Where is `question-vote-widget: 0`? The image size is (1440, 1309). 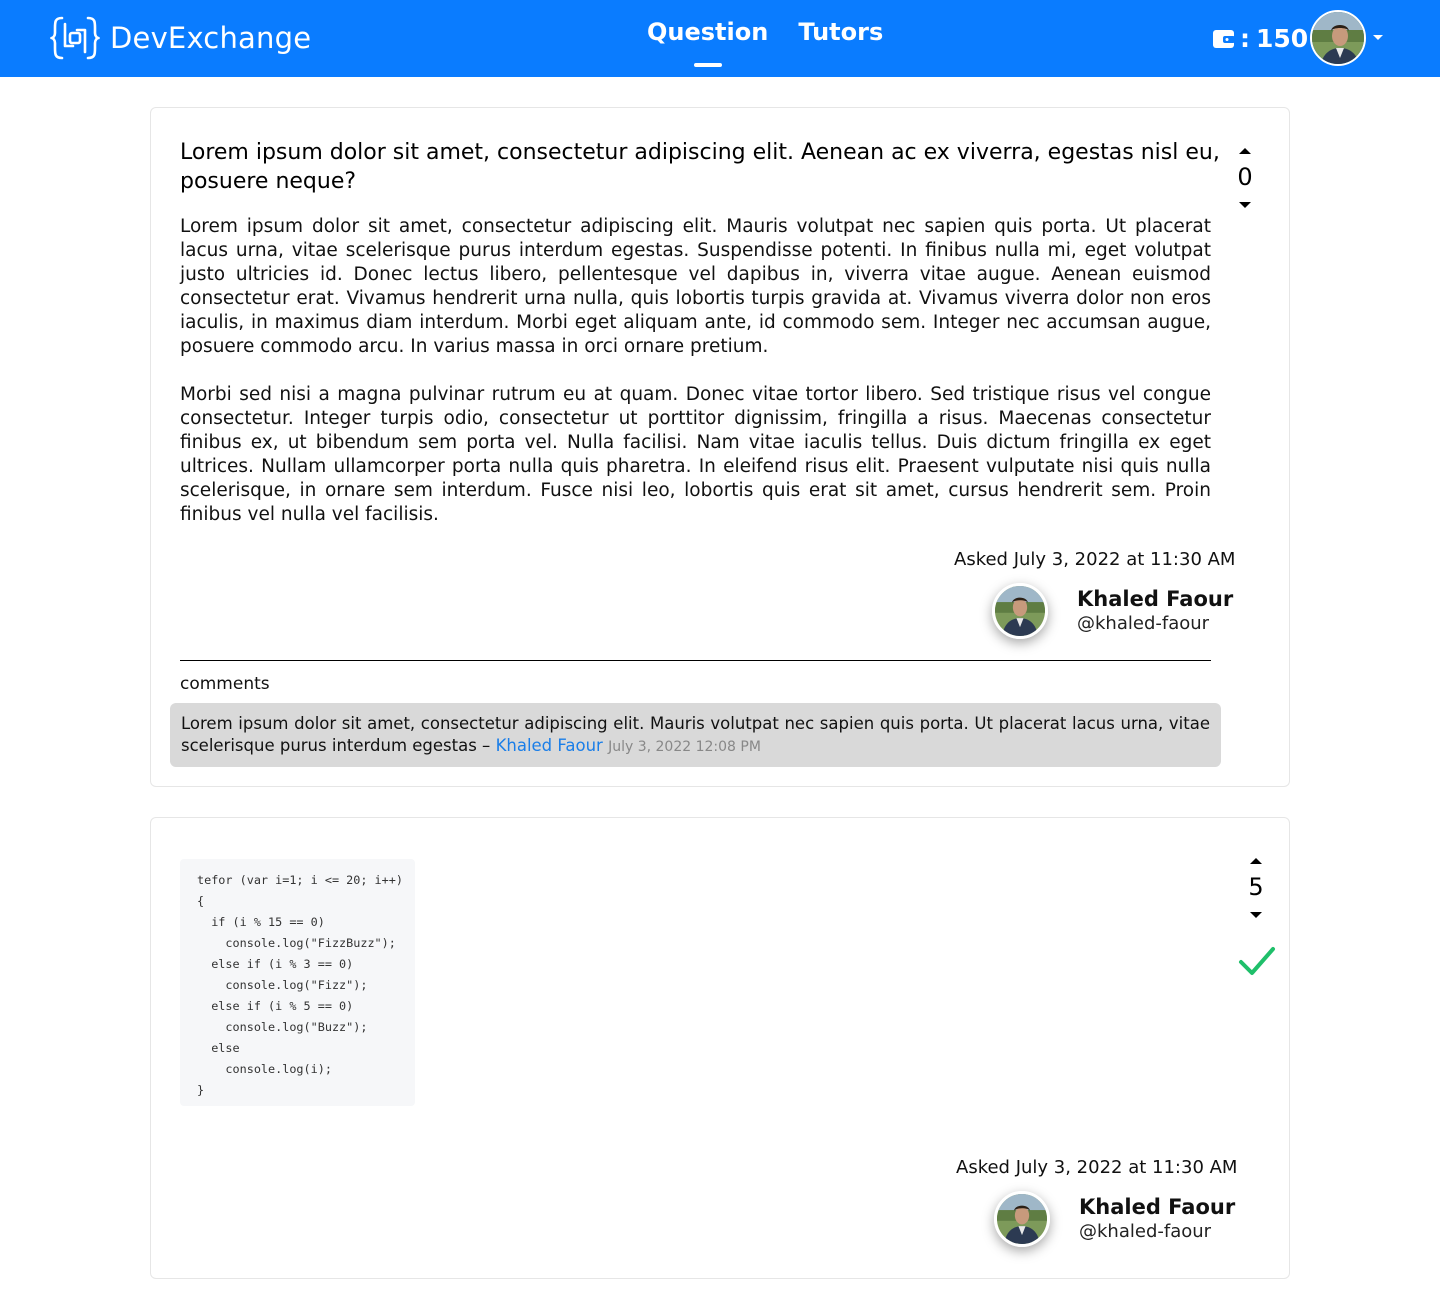 question-vote-widget: 0 is located at coordinates (1245, 178).